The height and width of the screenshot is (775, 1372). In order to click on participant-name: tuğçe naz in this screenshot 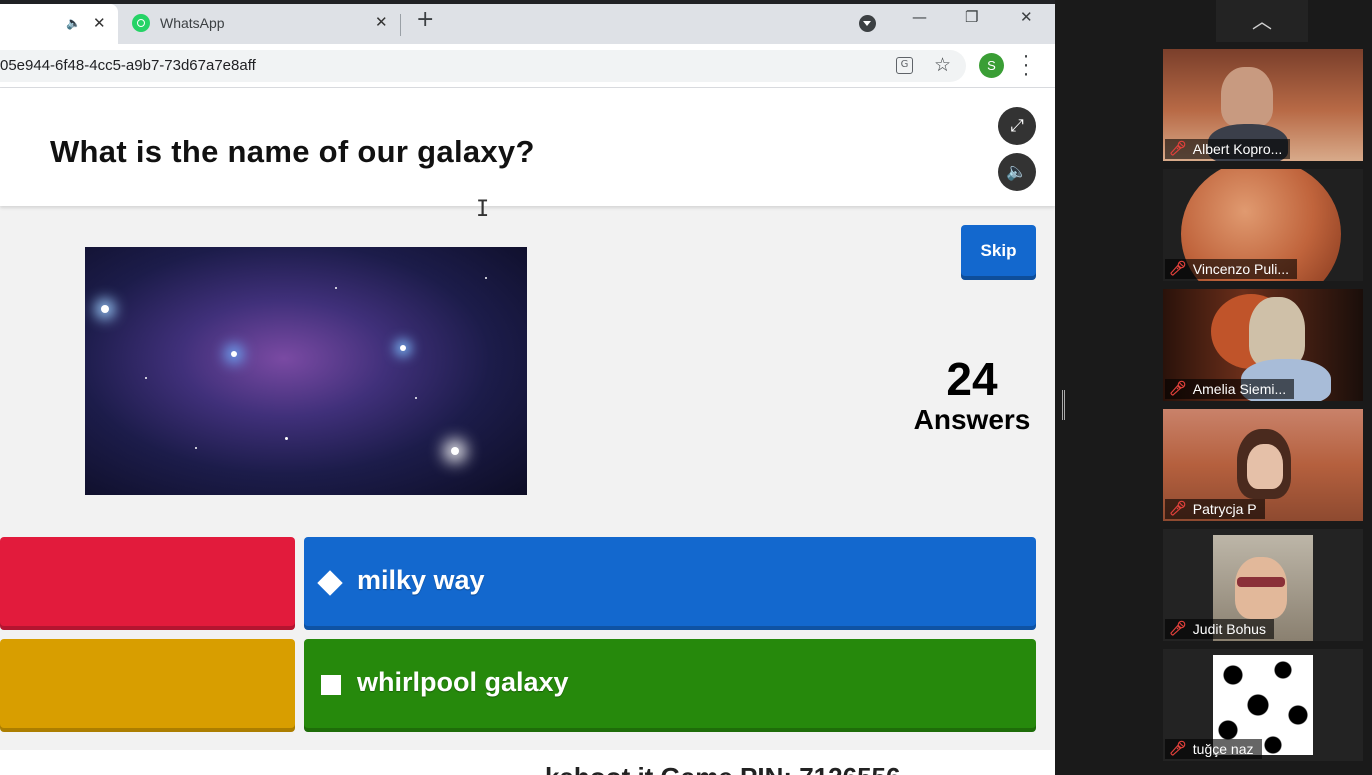, I will do `click(1223, 749)`.